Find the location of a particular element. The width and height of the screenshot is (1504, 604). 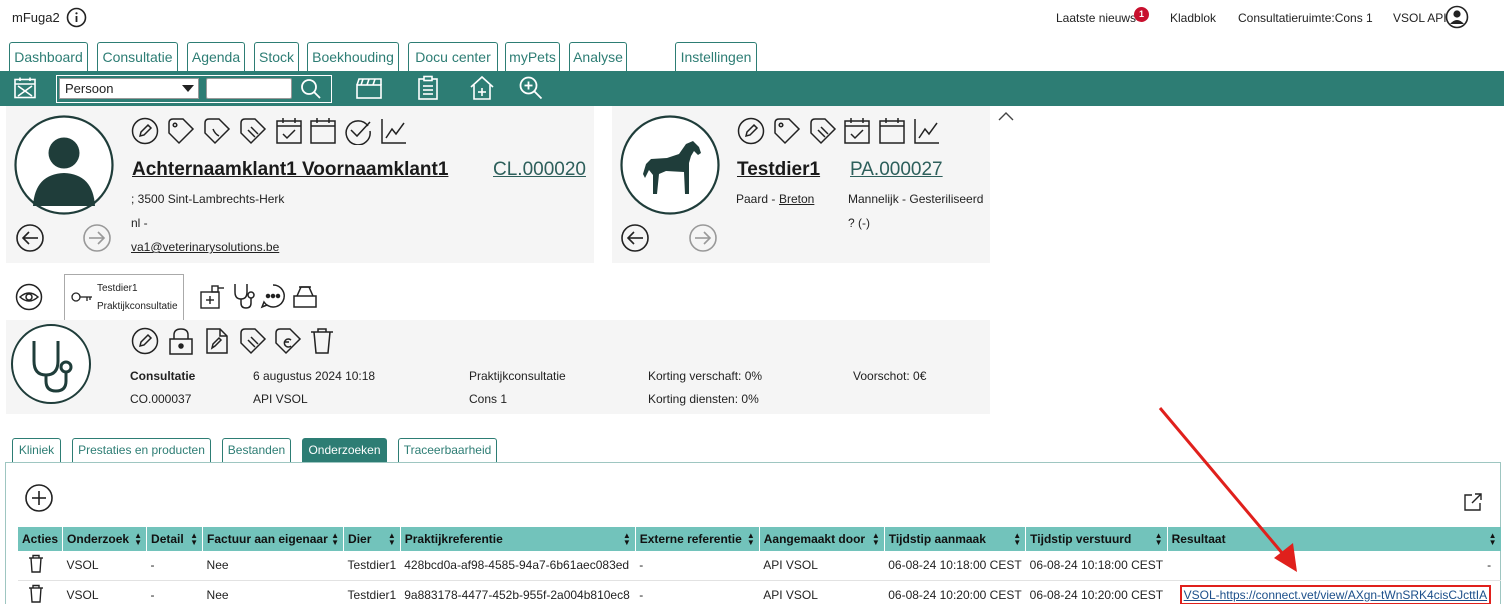

subtab-kliniek: Kliniek is located at coordinates (36, 450).